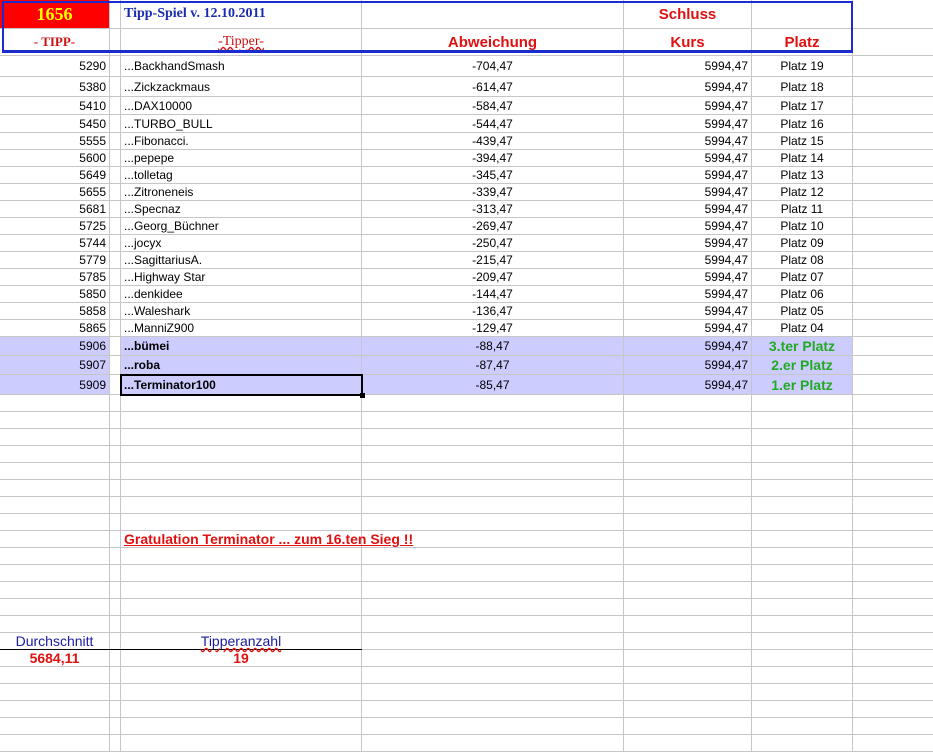 The height and width of the screenshot is (753, 933). Describe the element at coordinates (55, 175) in the screenshot. I see `tipp-cell: 5649` at that location.